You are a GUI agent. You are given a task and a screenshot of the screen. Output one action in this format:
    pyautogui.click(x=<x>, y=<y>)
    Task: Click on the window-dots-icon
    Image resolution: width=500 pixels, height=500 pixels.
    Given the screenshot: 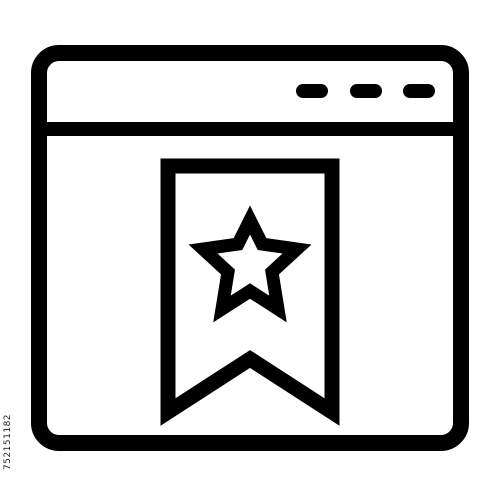 What is the action you would take?
    pyautogui.click(x=365, y=91)
    